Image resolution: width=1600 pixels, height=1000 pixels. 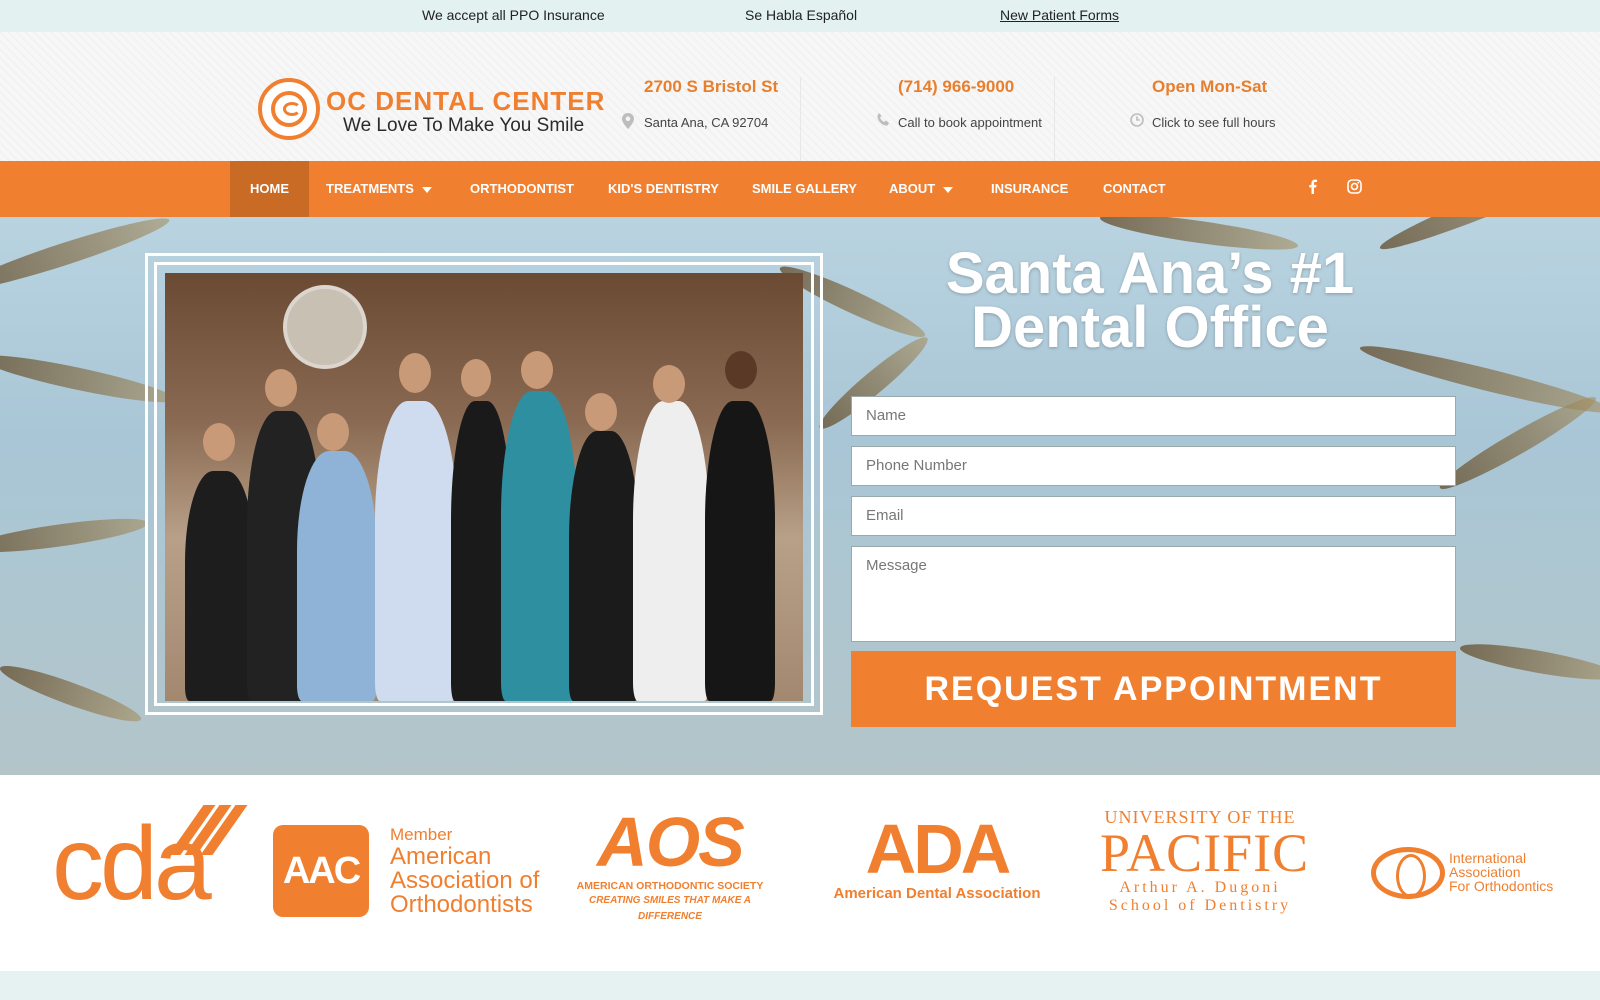 I want to click on hero-title-line2: Dental Office, so click(x=1150, y=327).